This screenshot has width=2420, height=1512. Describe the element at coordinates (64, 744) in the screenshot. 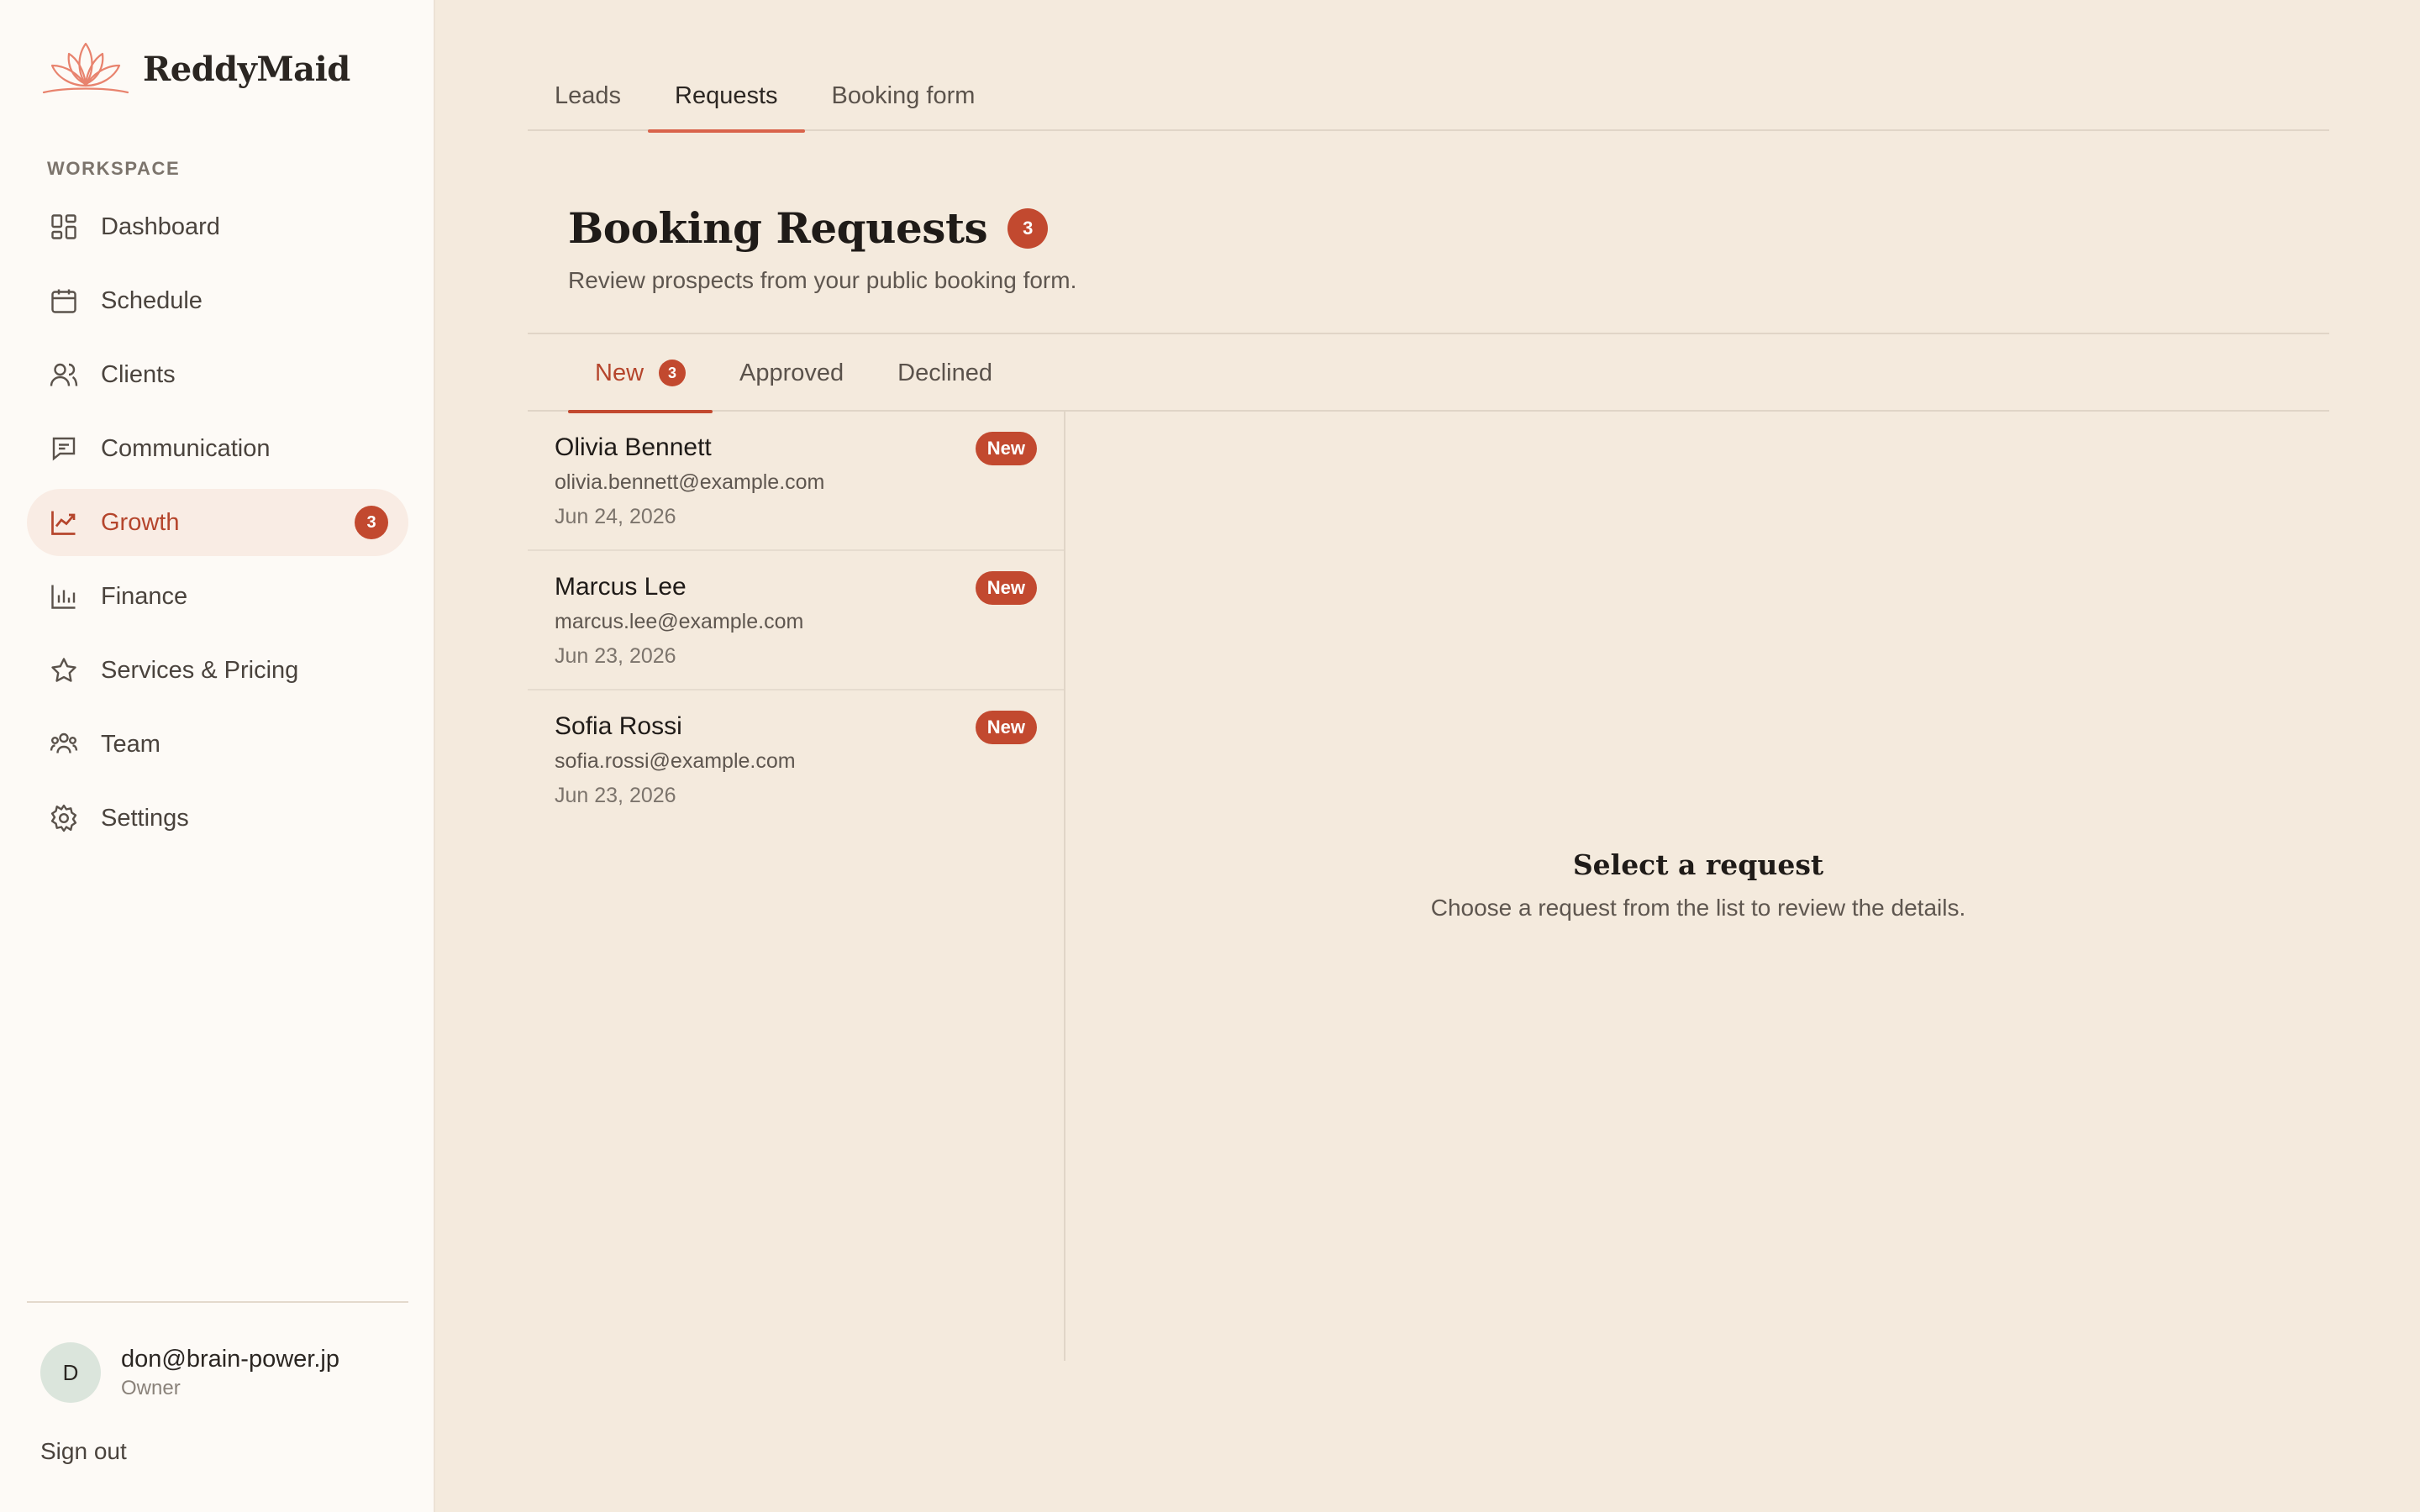

I see `team-icon` at that location.